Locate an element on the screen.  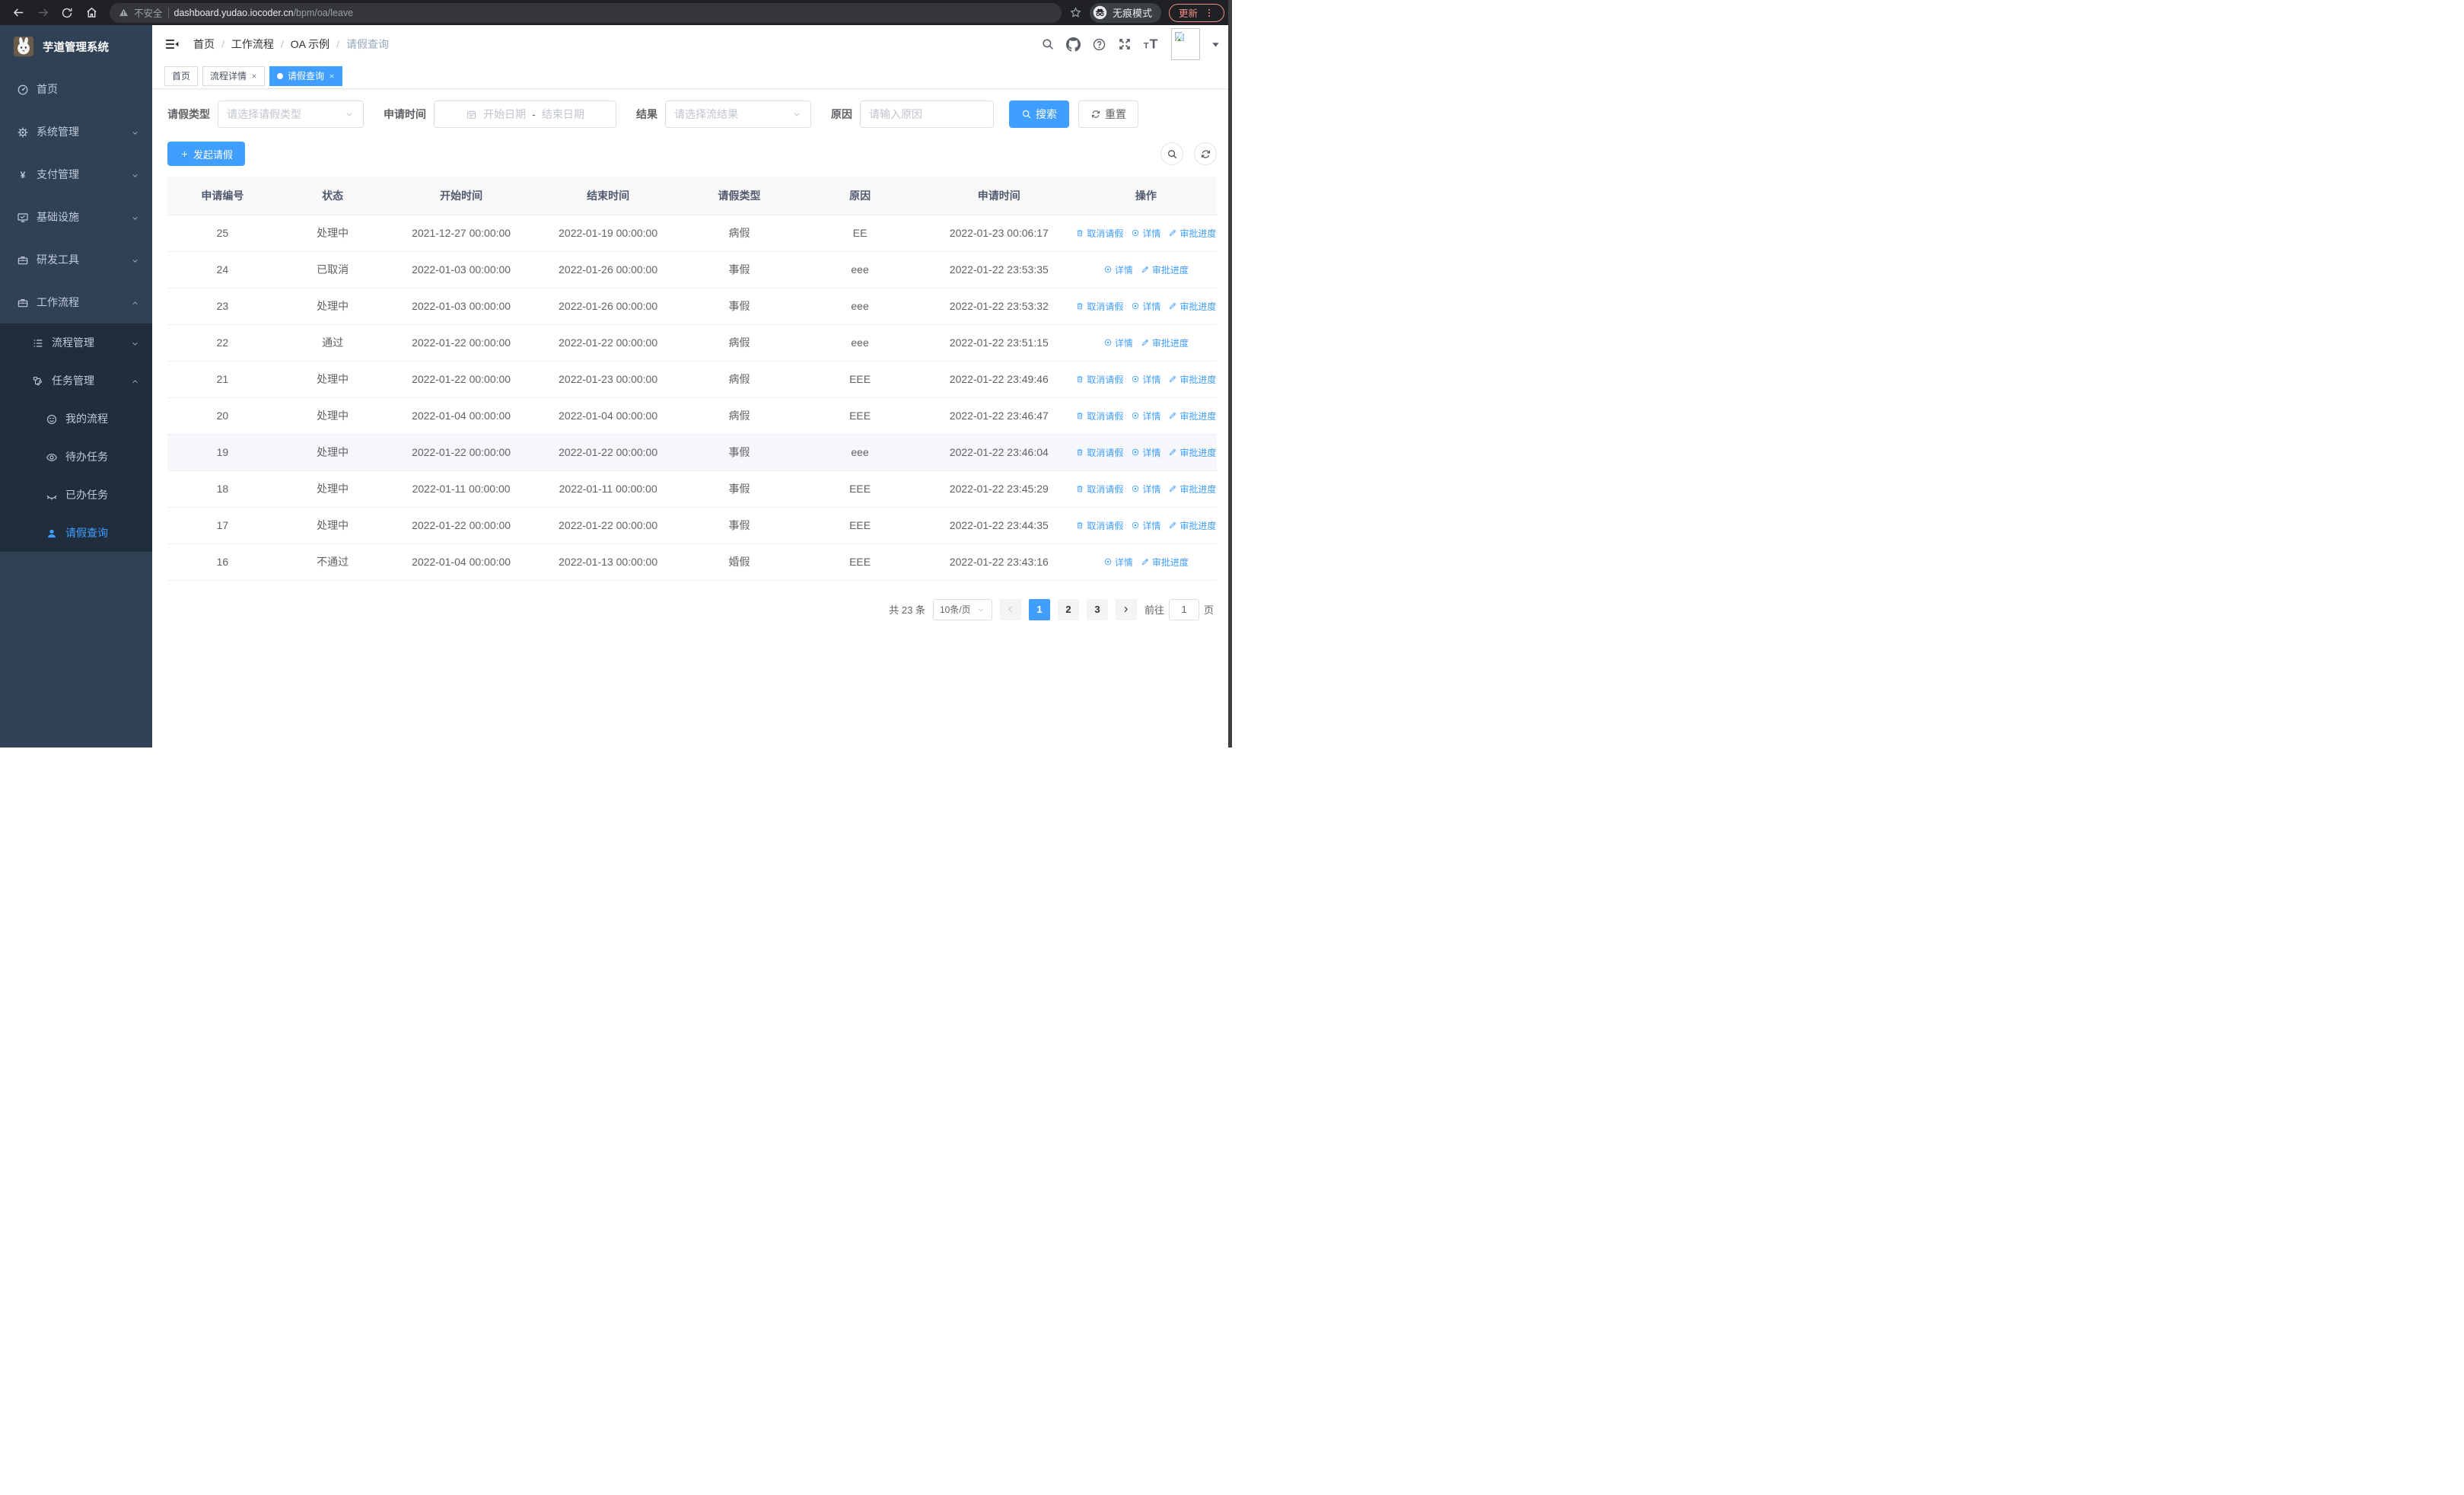
sidebar-logo: 芋道管理系统 is located at coordinates (76, 47).